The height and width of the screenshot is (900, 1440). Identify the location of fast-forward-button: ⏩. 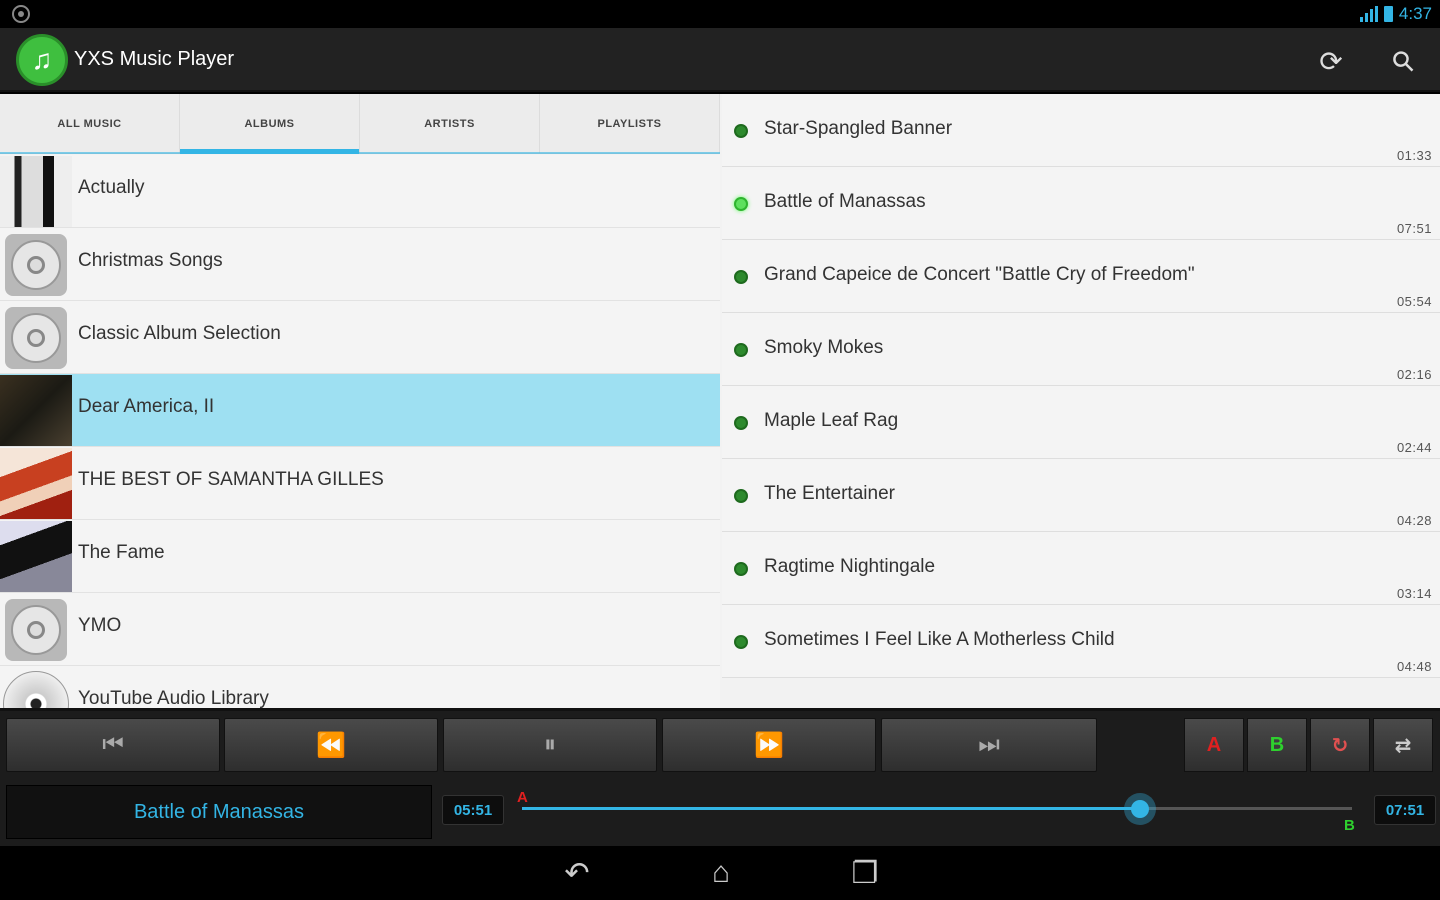
(769, 745).